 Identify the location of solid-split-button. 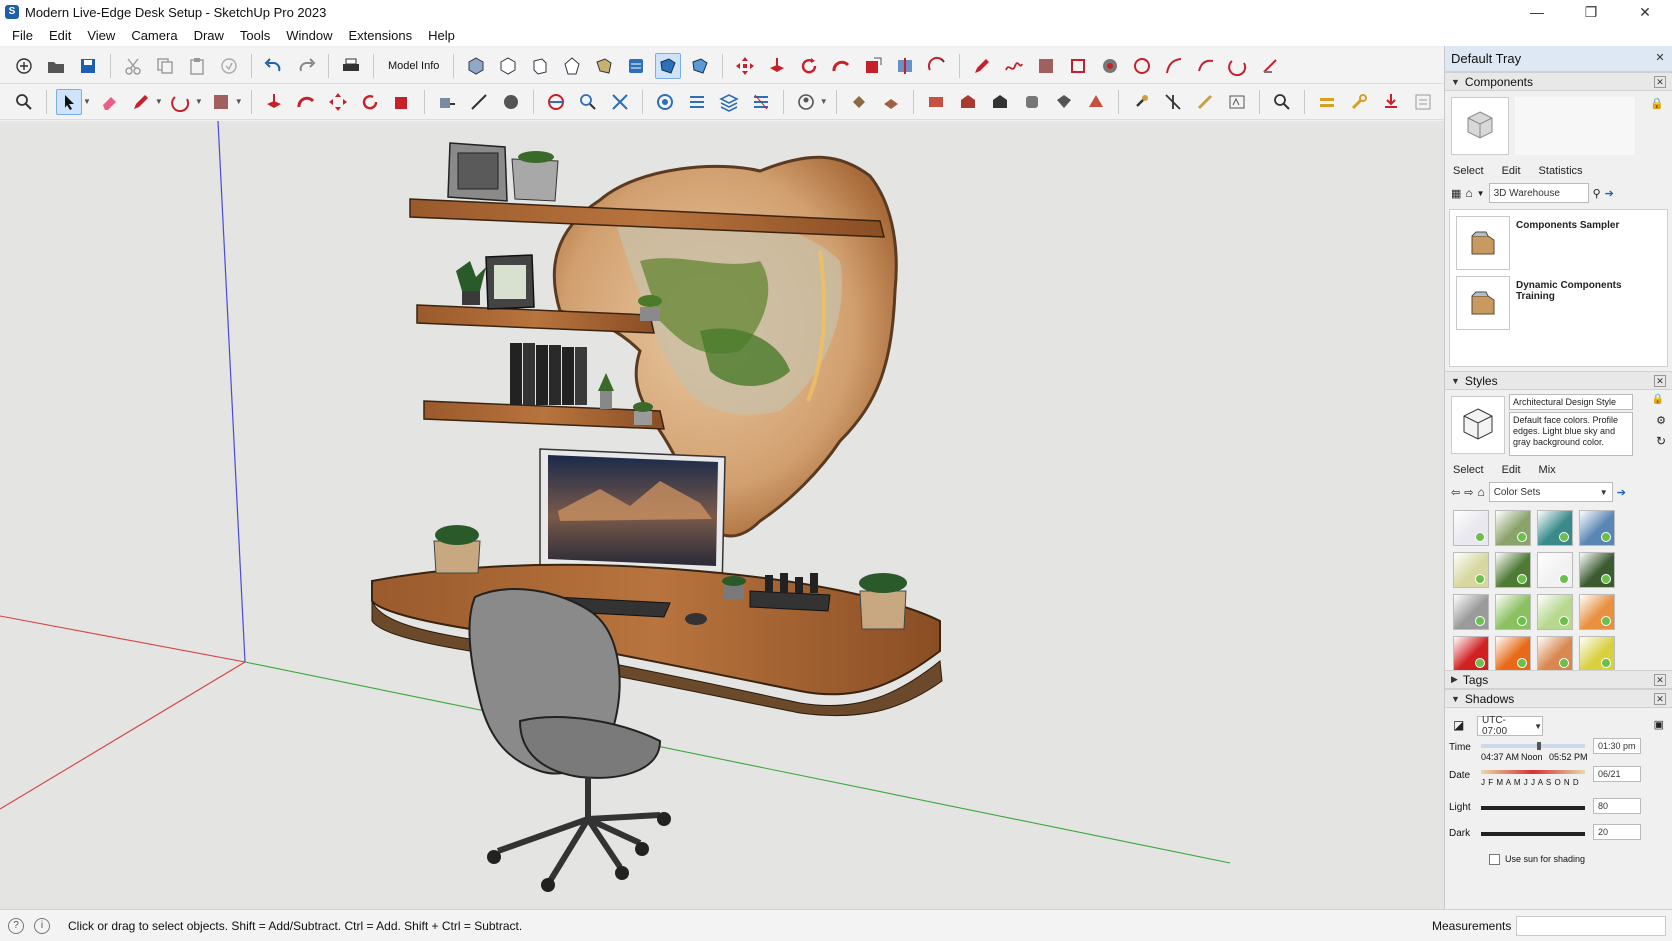
(1064, 102).